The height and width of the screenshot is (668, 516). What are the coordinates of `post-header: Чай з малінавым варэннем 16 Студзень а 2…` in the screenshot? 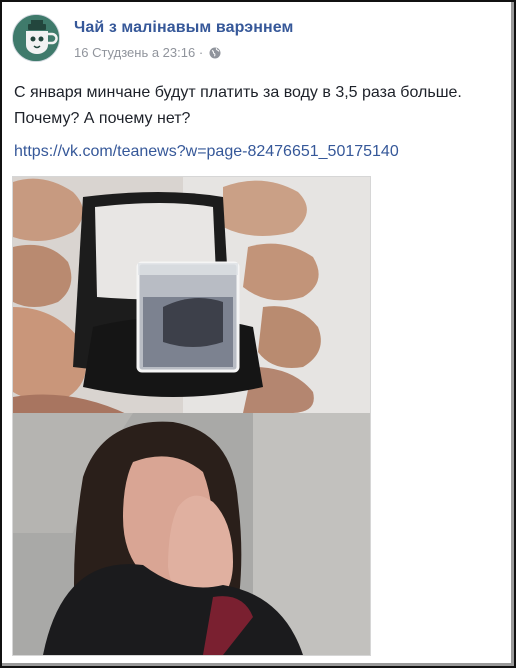 It's located at (252, 39).